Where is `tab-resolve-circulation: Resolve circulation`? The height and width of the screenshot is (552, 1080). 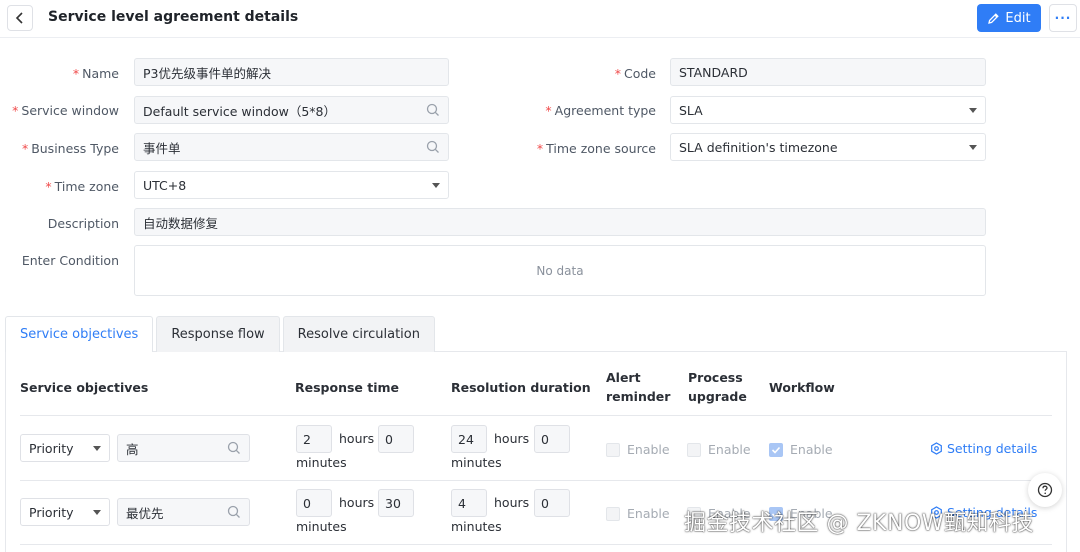 tab-resolve-circulation: Resolve circulation is located at coordinates (358, 334).